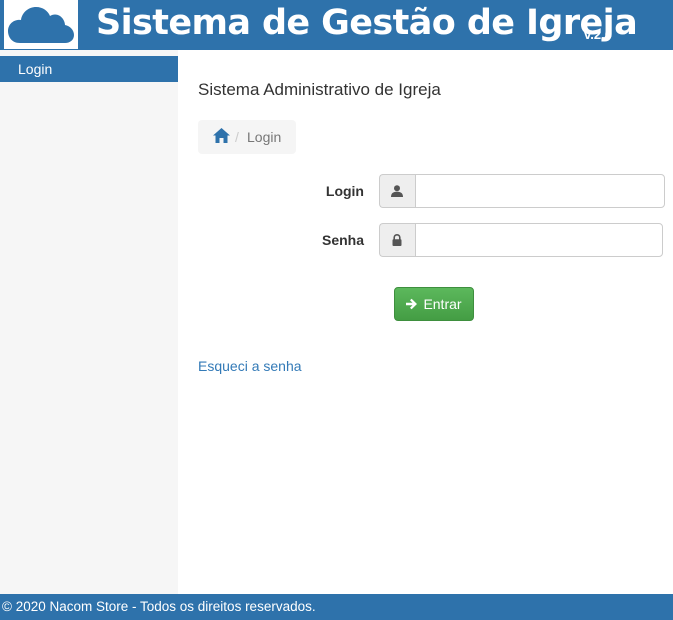 The height and width of the screenshot is (620, 673). Describe the element at coordinates (367, 23) in the screenshot. I see `app-title: Sistema de Gestão de Igreja` at that location.